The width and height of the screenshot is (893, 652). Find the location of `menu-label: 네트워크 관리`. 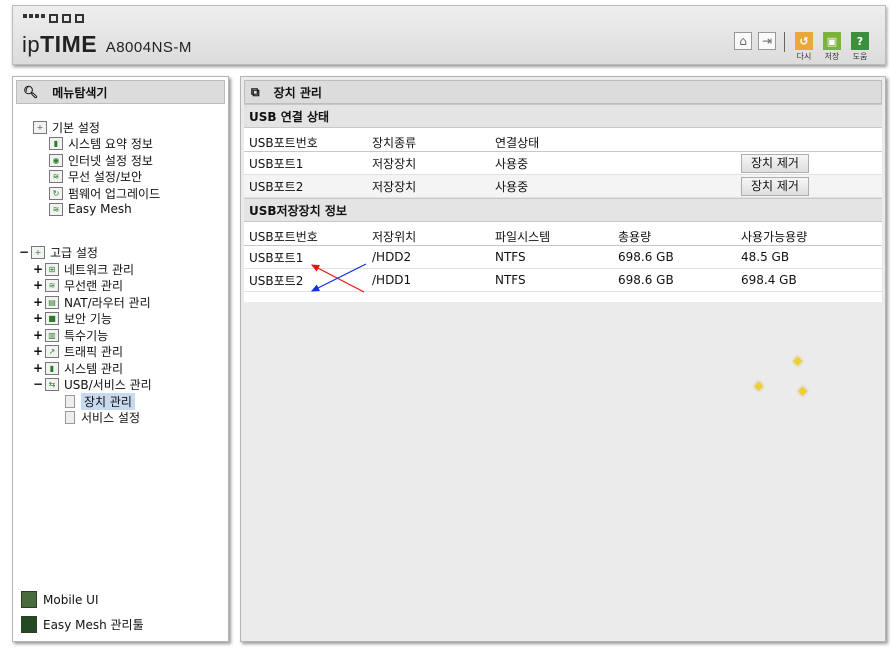

menu-label: 네트워크 관리 is located at coordinates (99, 269).